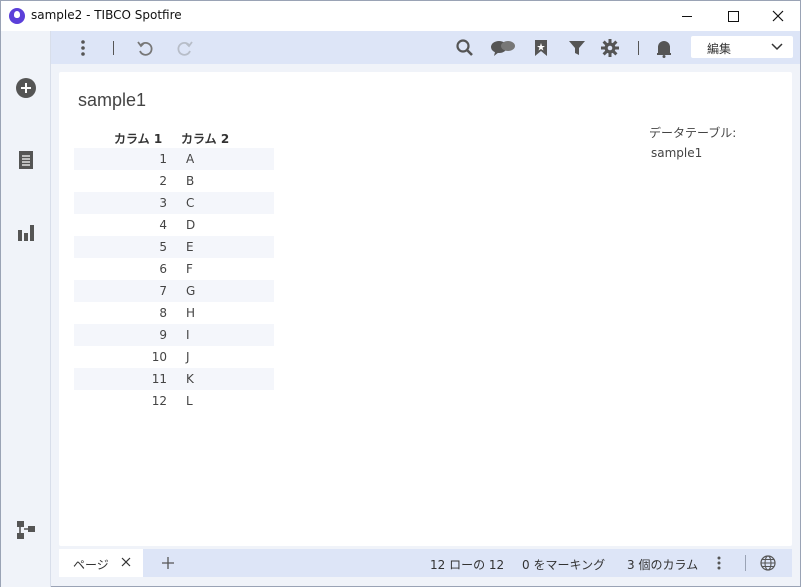  Describe the element at coordinates (163, 181) in the screenshot. I see `table-cell: 2` at that location.